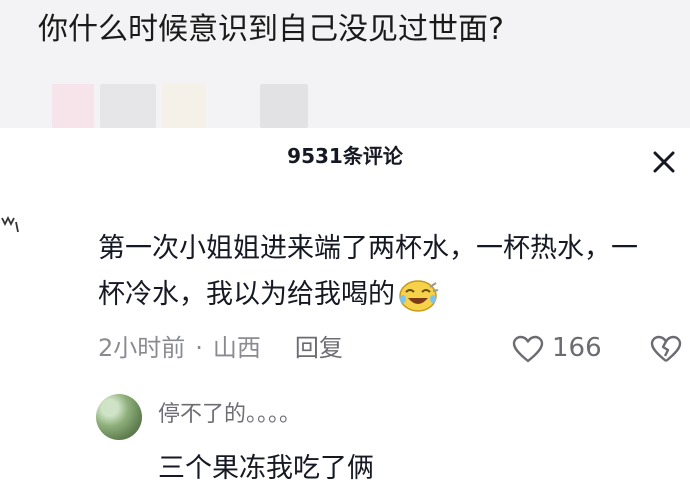 The image size is (690, 500). I want to click on reply-author: 停不了的。。。。, so click(229, 415).